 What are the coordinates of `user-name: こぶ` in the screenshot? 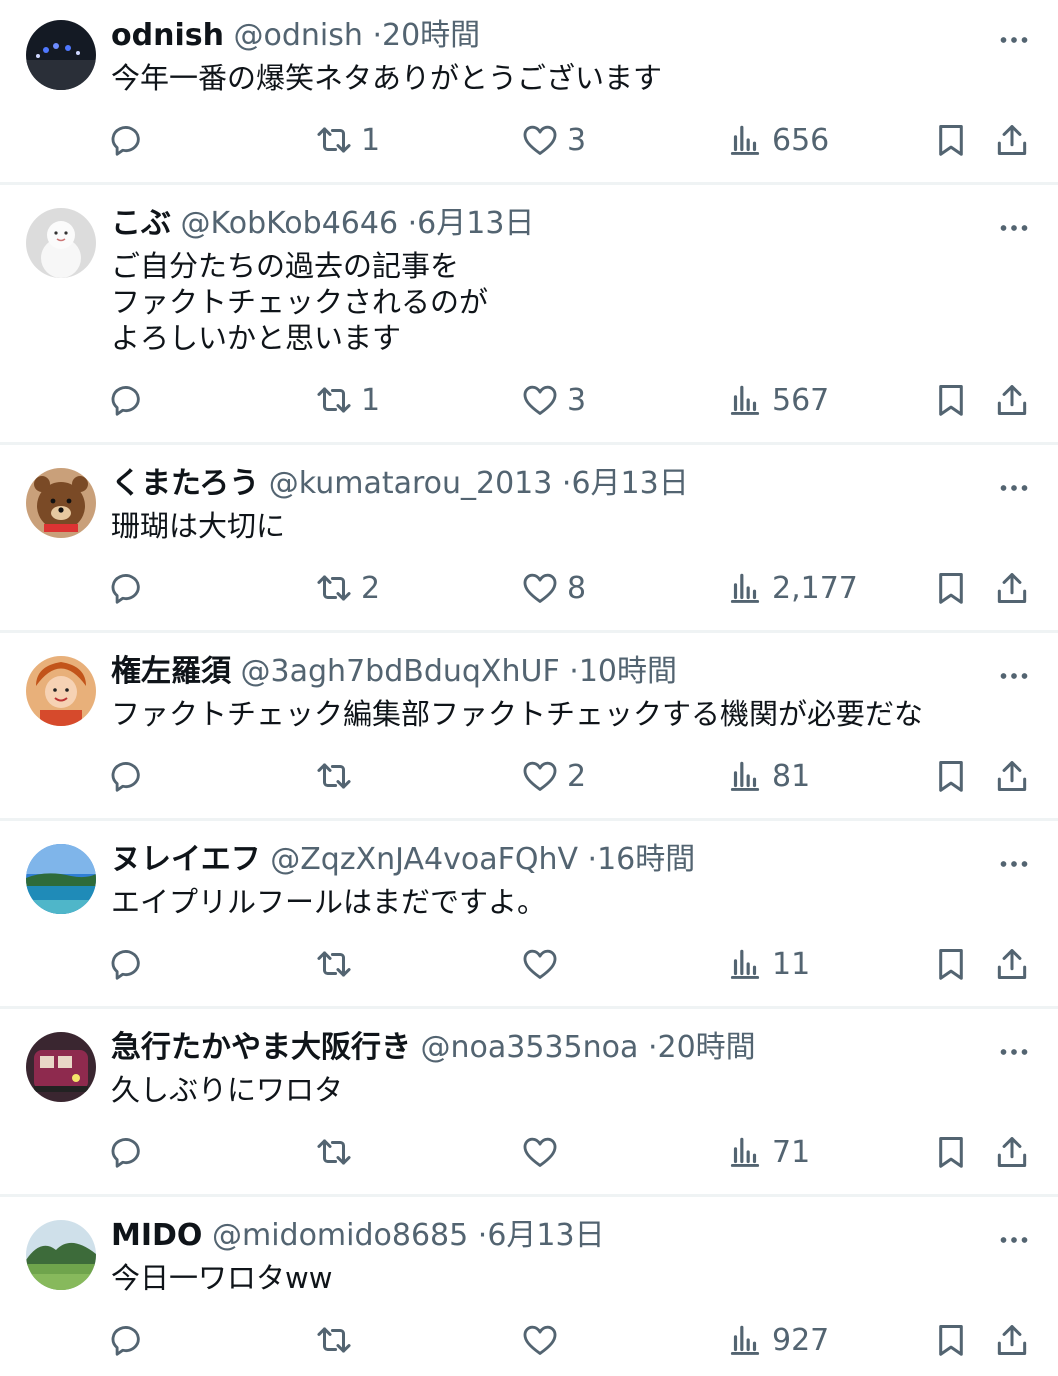 It's located at (141, 223).